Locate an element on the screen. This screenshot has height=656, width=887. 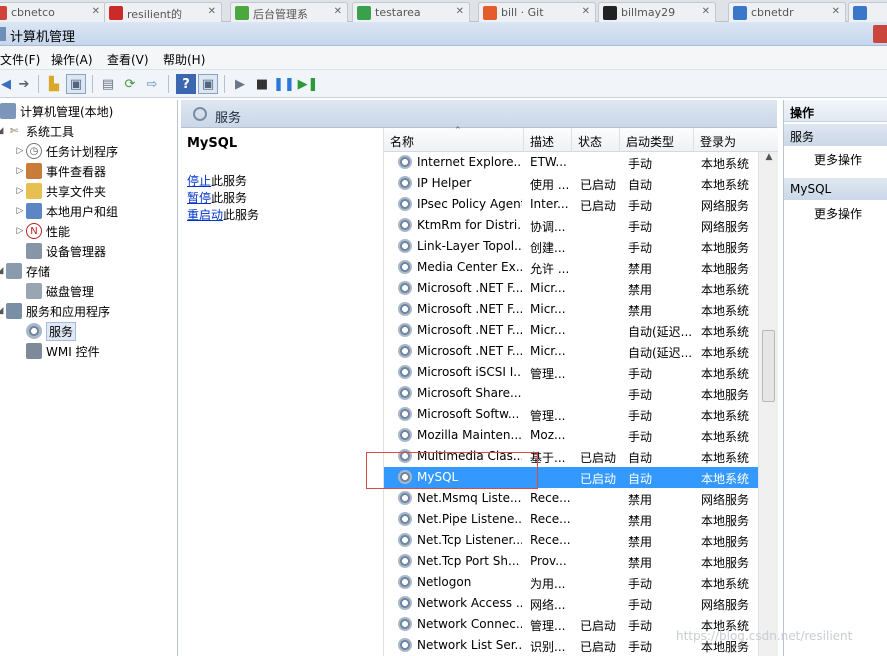
tree-task-scheduler: ▷ ◷ 任务计划程序 is located at coordinates (66, 151).